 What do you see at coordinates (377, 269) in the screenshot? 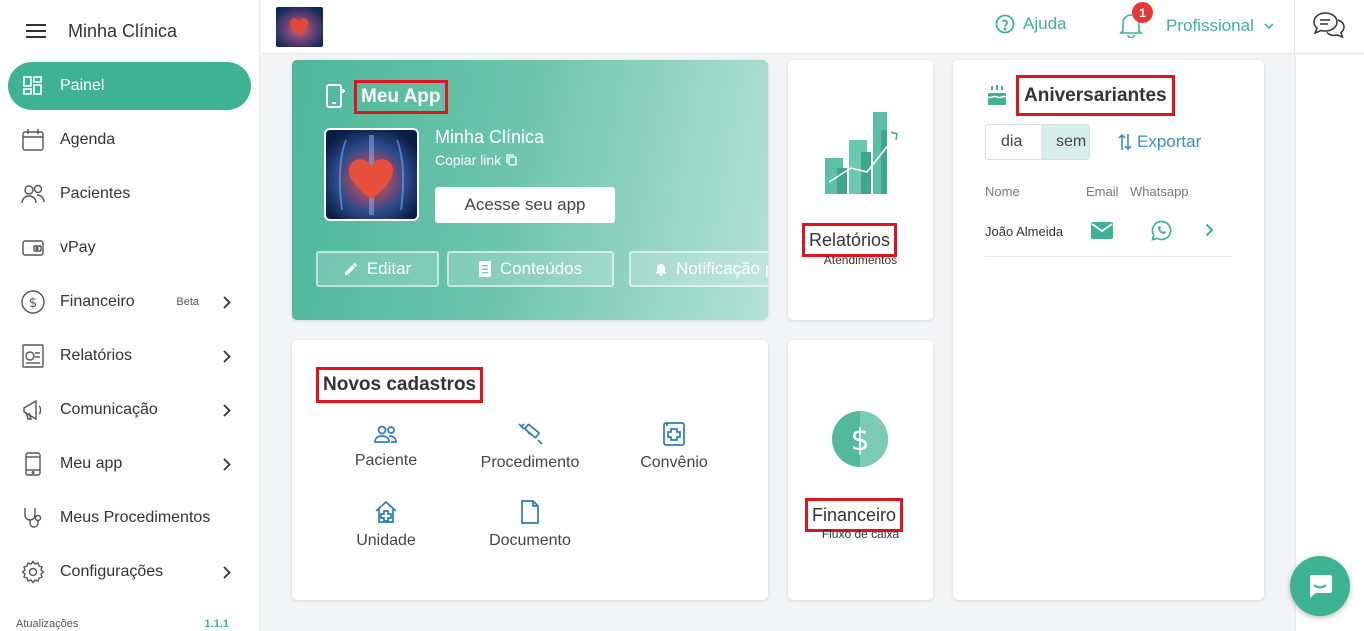
I see `edit-button: Editar` at bounding box center [377, 269].